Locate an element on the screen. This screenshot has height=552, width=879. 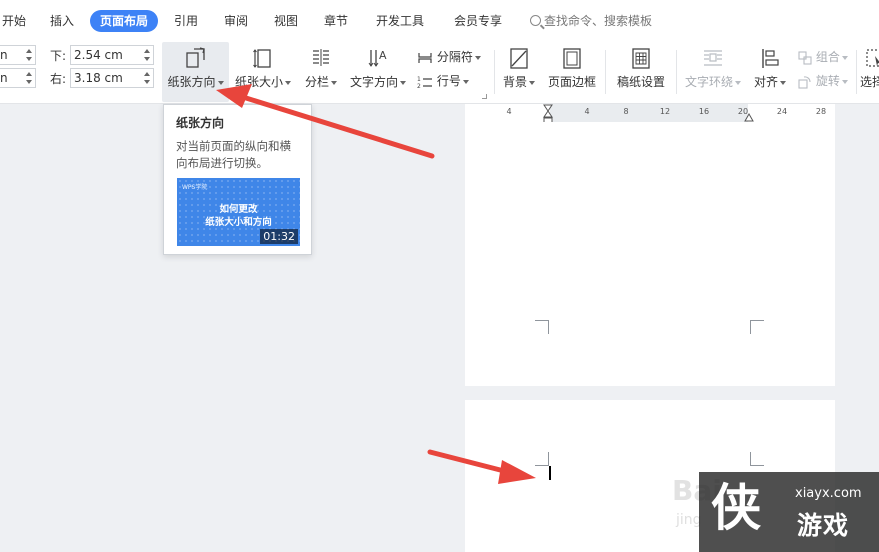
horizontal-ruler: 4 4 8 12 16 20 24 28 is located at coordinates (650, 115).